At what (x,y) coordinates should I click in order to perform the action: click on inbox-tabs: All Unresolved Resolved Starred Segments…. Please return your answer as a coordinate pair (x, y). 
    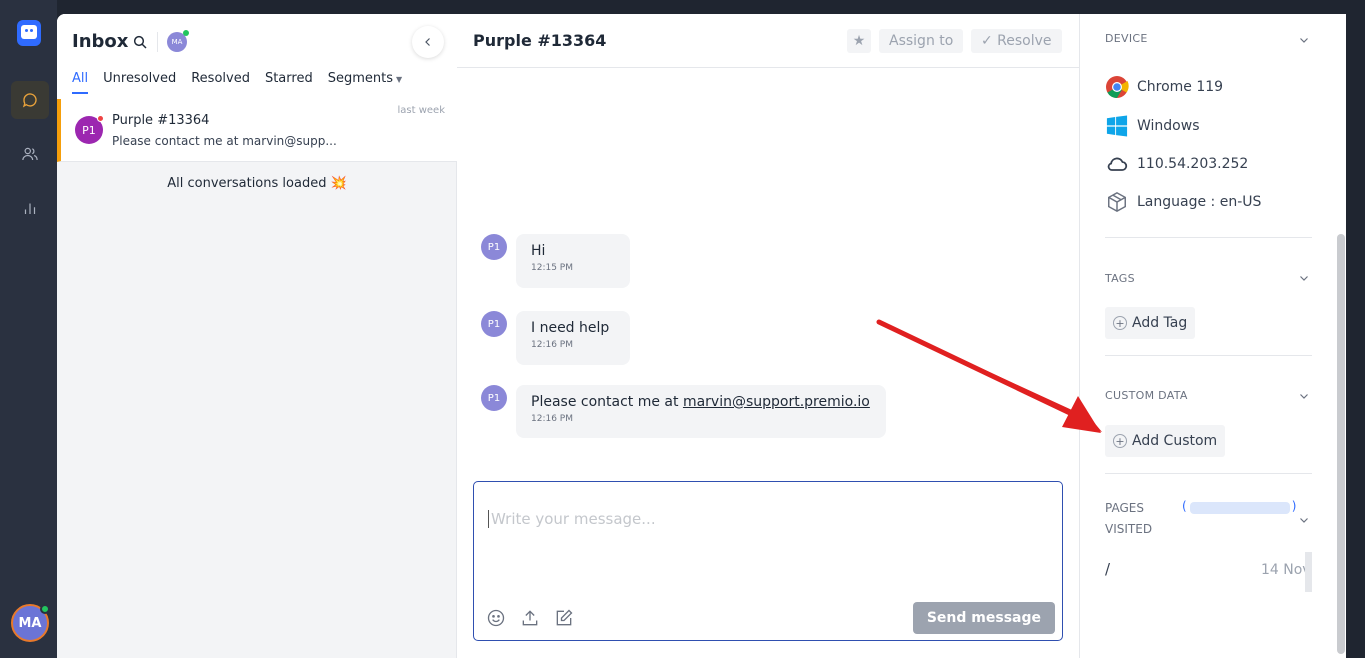
    Looking at the image, I should click on (237, 82).